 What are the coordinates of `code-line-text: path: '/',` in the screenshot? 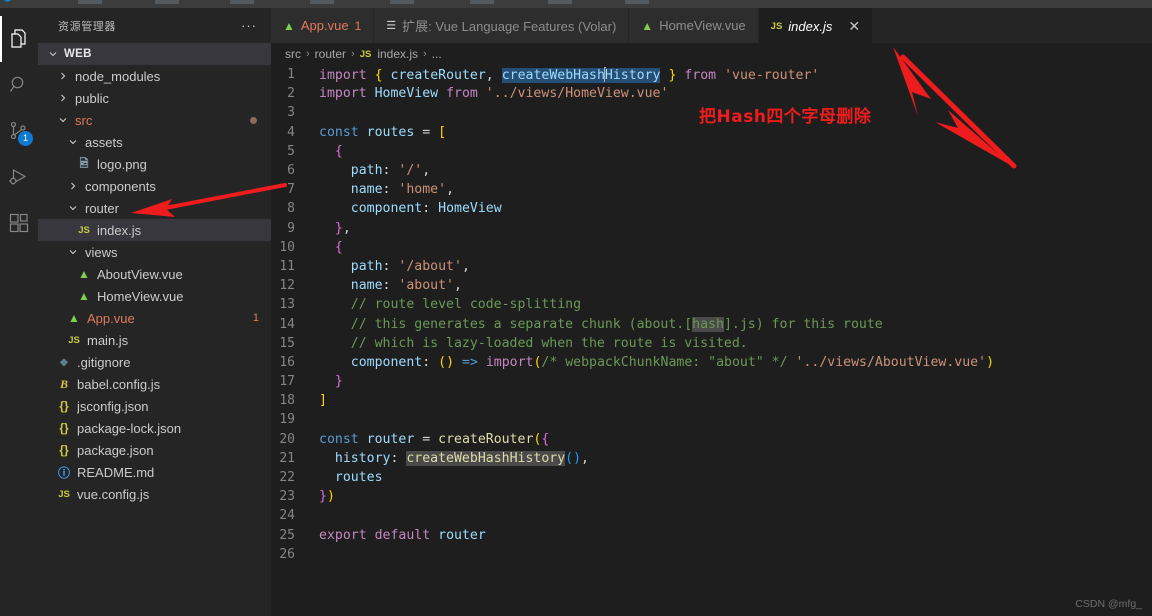 It's located at (390, 171).